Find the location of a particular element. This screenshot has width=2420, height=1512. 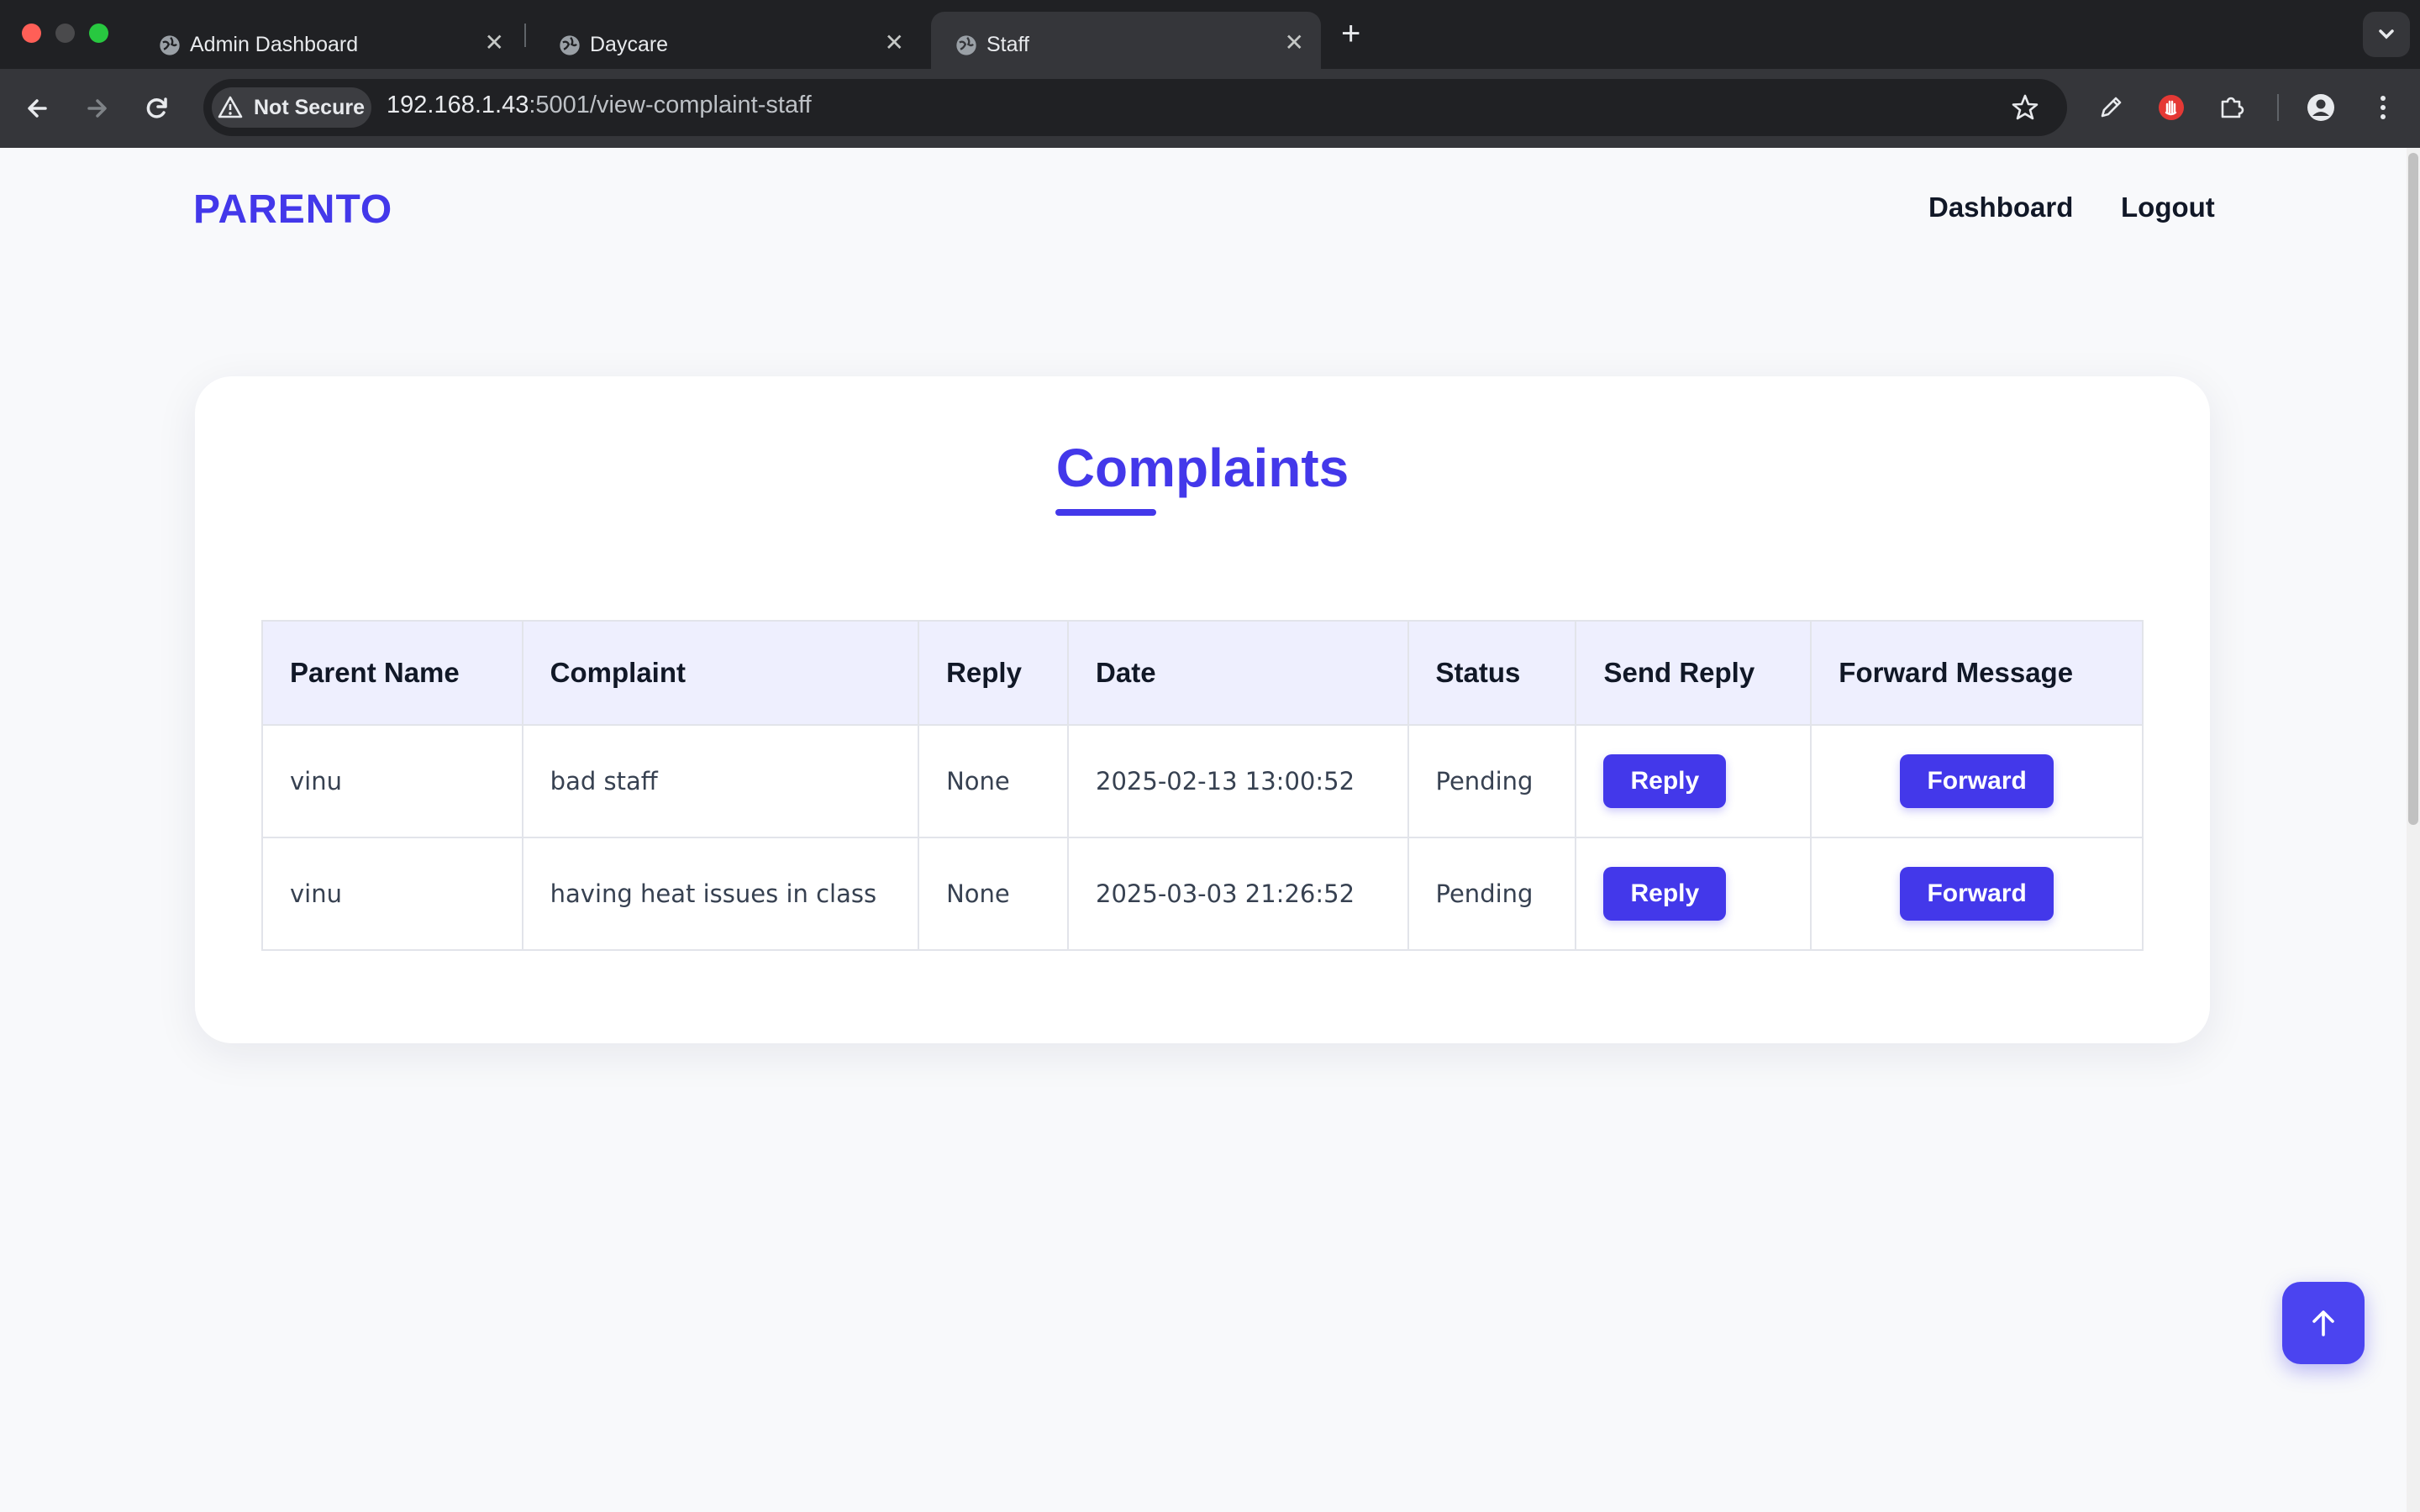

date-cell: 2025-02-13 13:00:52 is located at coordinates (1238, 781).